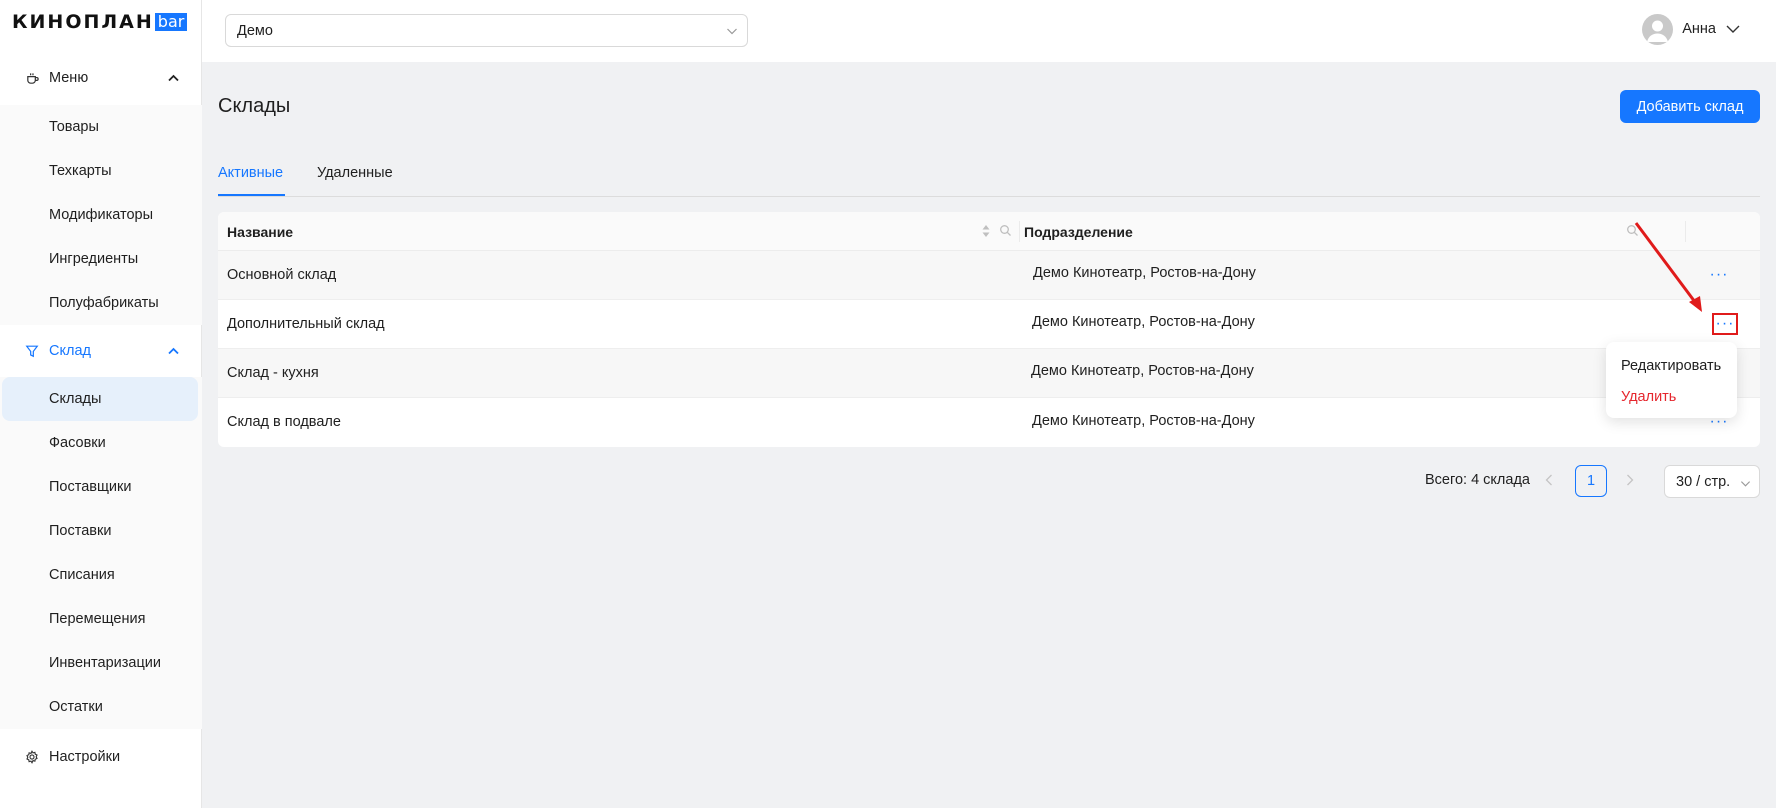 This screenshot has height=808, width=1776. Describe the element at coordinates (101, 127) in the screenshot. I see `sidebar-item-products: Товары` at that location.